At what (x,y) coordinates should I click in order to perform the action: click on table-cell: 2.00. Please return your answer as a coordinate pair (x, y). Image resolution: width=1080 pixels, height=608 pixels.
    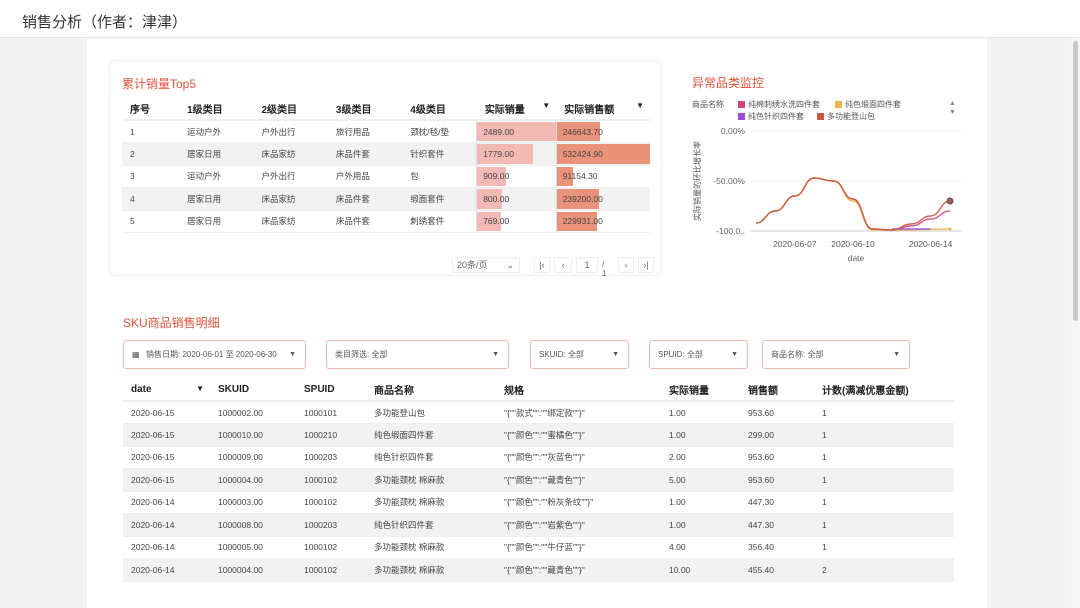
    Looking at the image, I should click on (700, 457).